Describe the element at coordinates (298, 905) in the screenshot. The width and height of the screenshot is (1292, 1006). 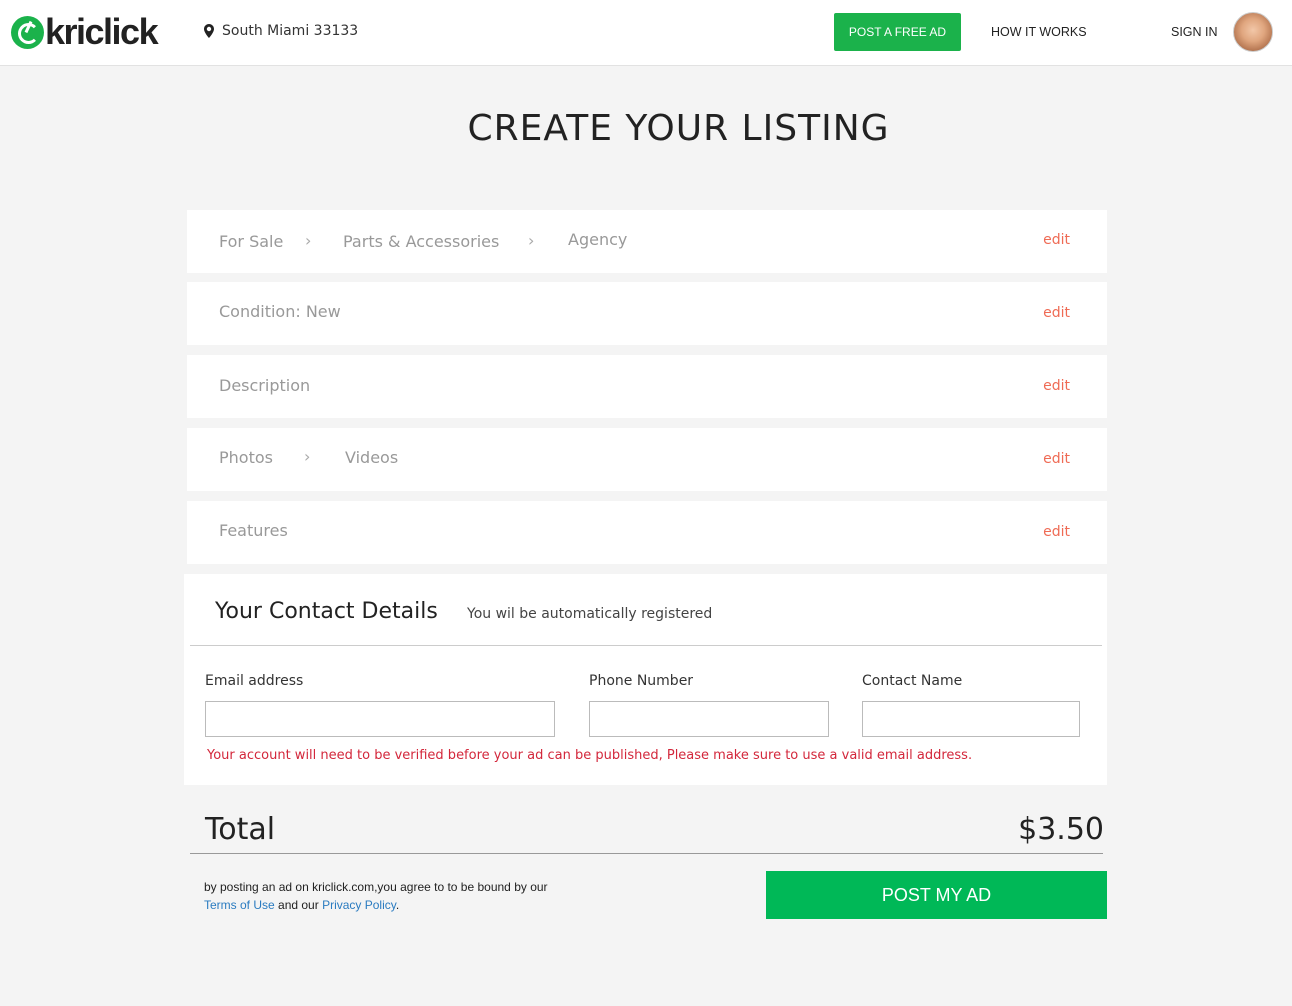
I see `terms-and-our: and our` at that location.